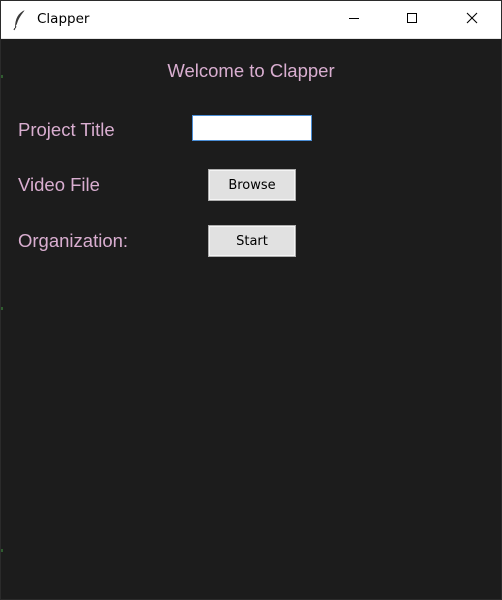  I want to click on title-bar: Clapper, so click(251, 20).